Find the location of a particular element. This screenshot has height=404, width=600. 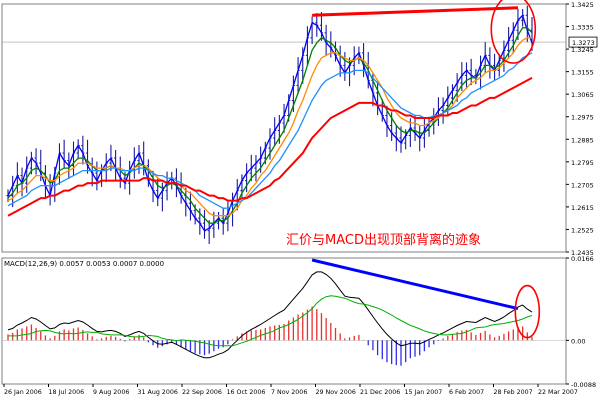

price-y-tick-label: 1.2615 is located at coordinates (582, 208).